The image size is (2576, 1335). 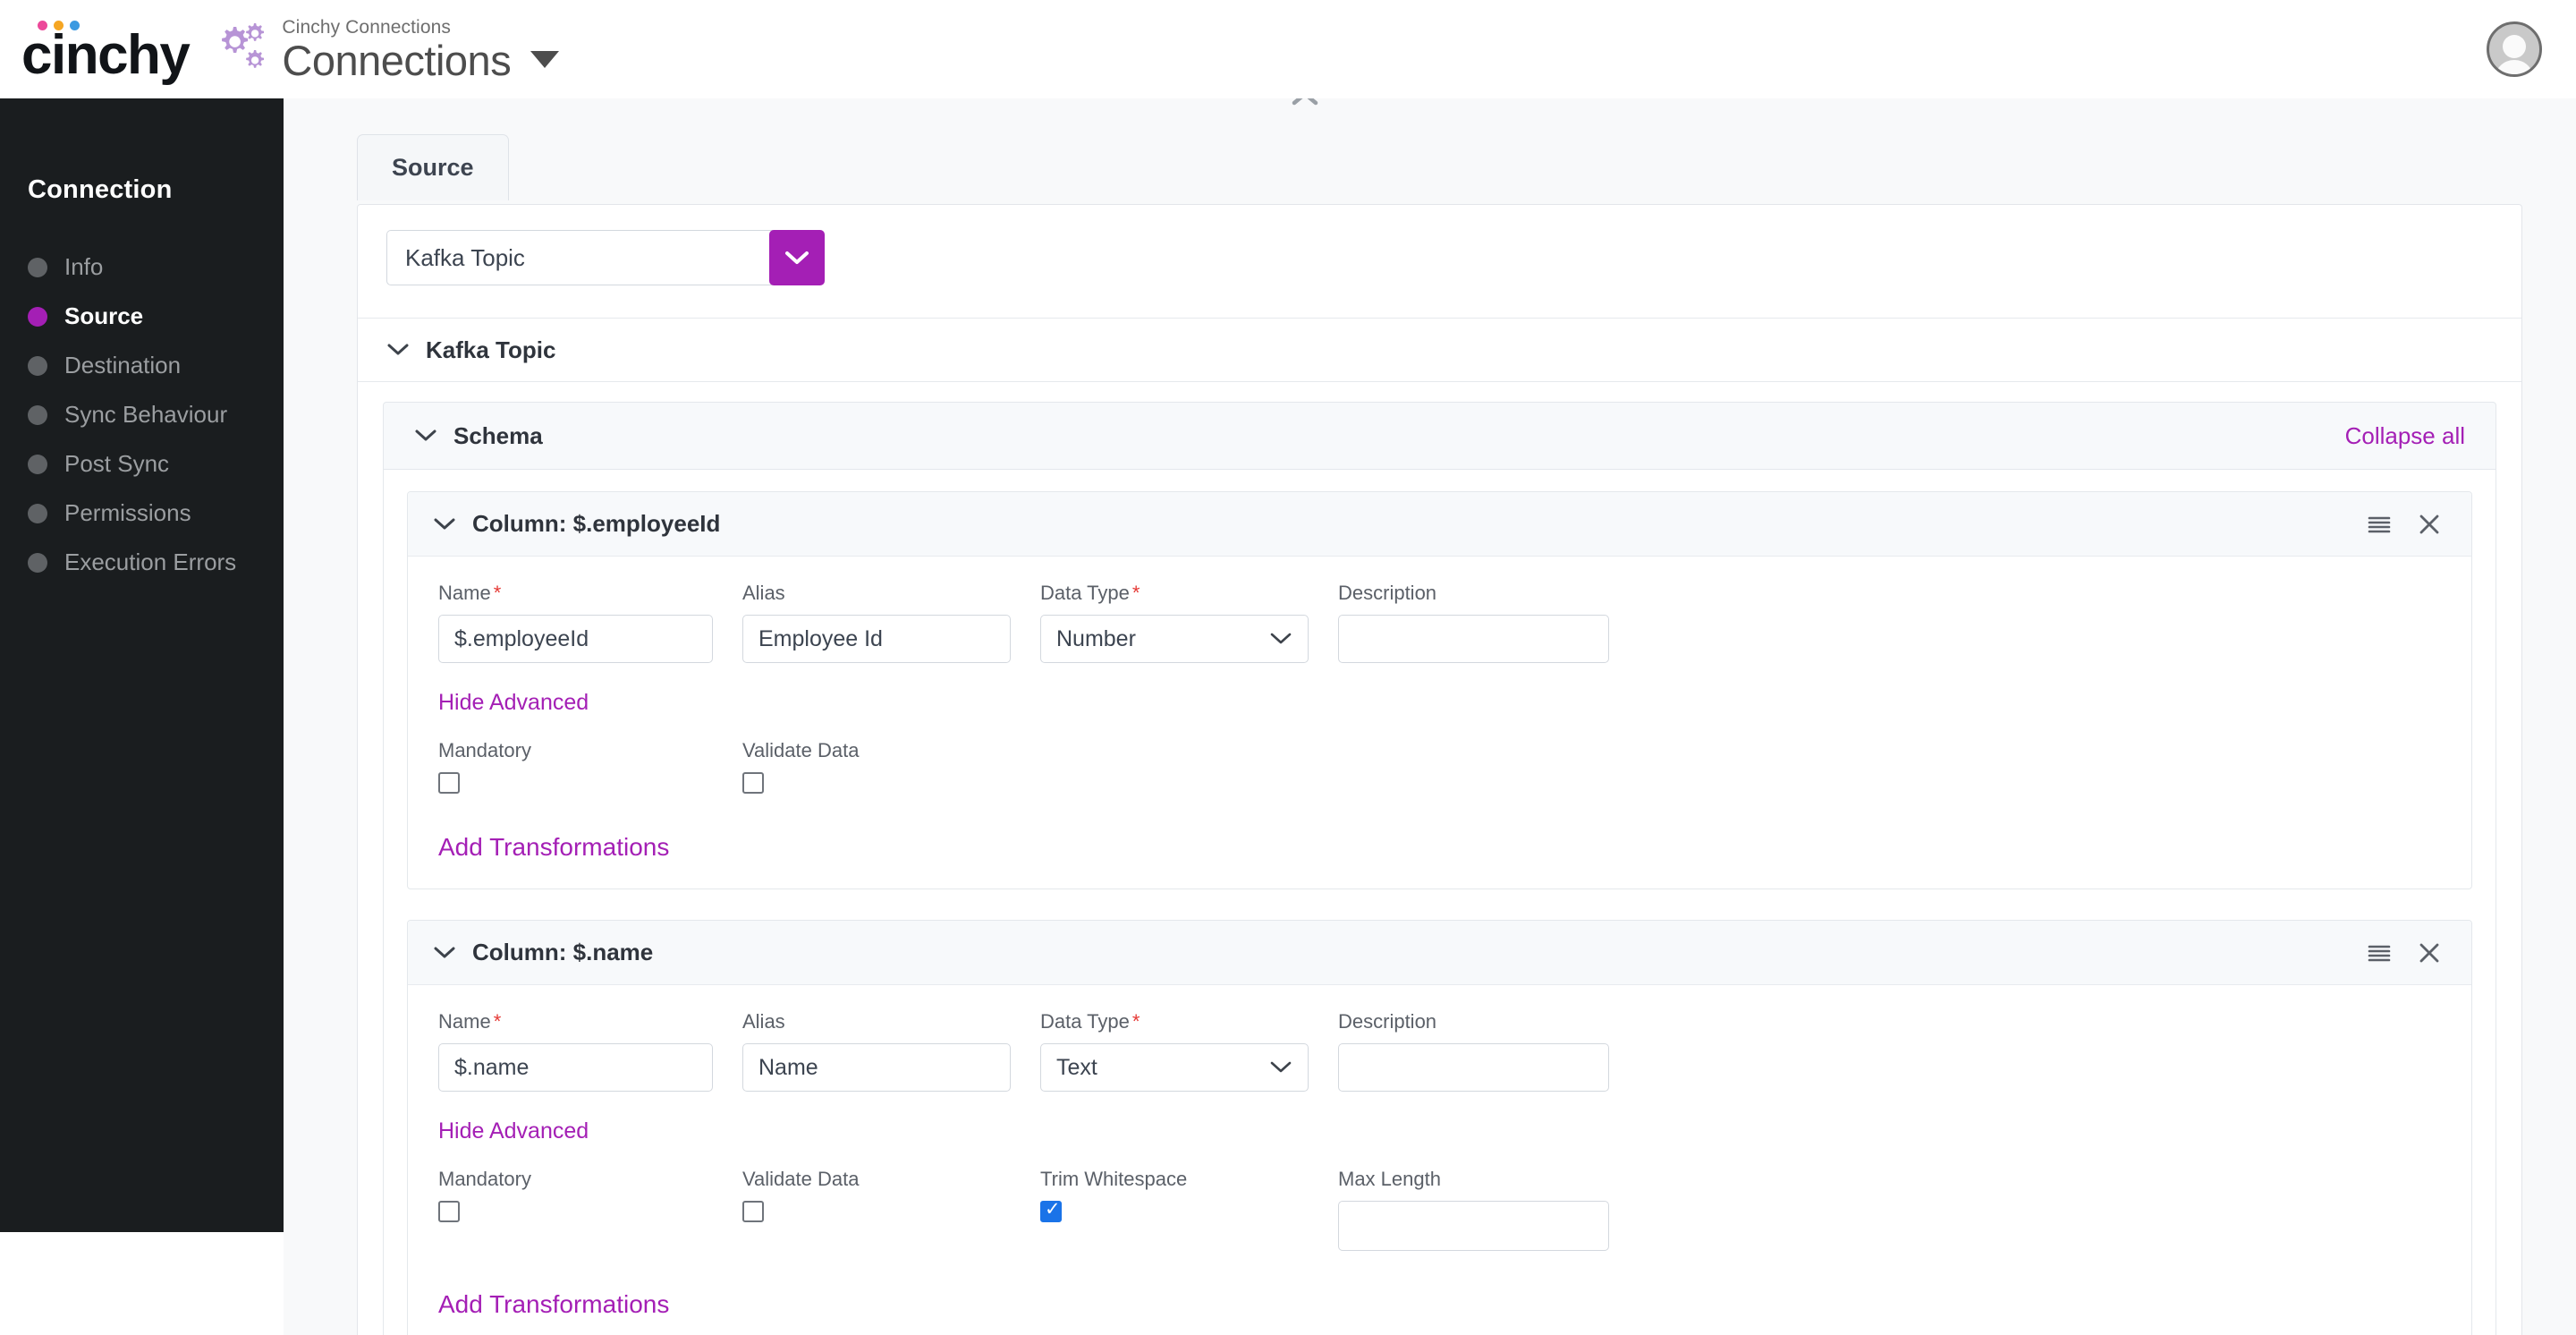 I want to click on collapse-all-link: Collapse all, so click(x=2405, y=436).